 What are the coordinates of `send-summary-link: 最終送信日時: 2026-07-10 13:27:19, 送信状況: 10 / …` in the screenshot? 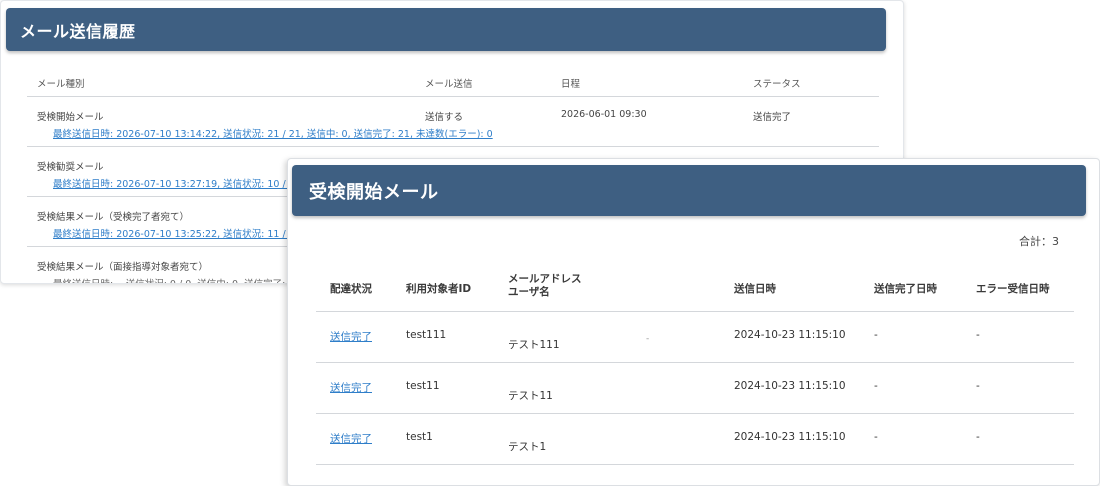 It's located at (184, 183).